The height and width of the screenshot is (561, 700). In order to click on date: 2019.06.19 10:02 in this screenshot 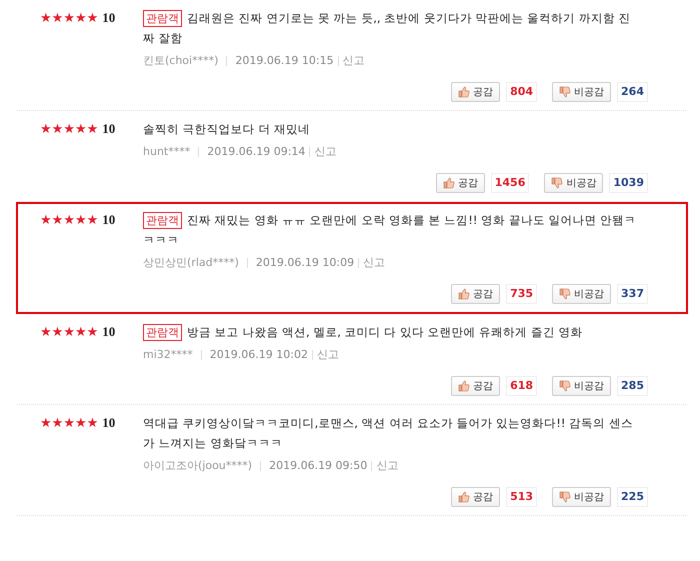, I will do `click(259, 354)`.